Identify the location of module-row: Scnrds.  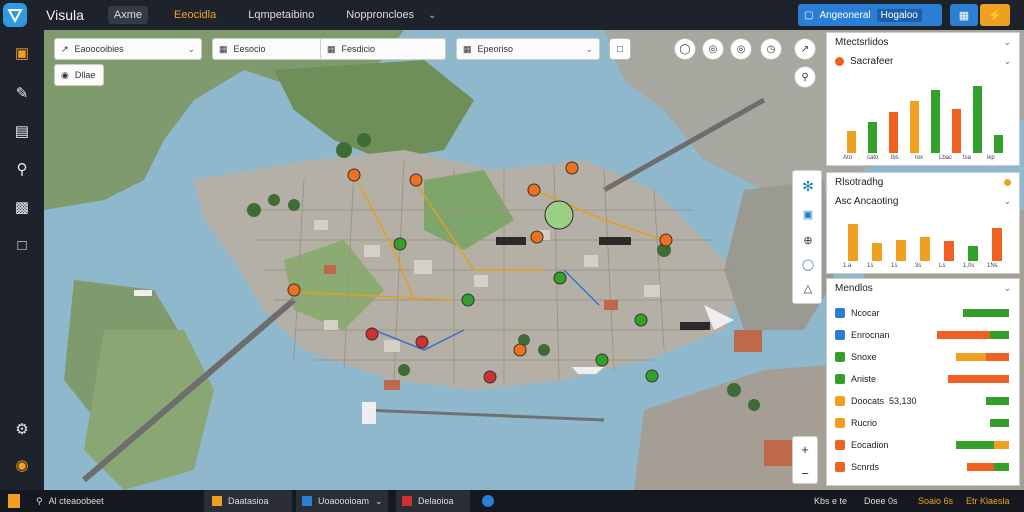
(924, 467).